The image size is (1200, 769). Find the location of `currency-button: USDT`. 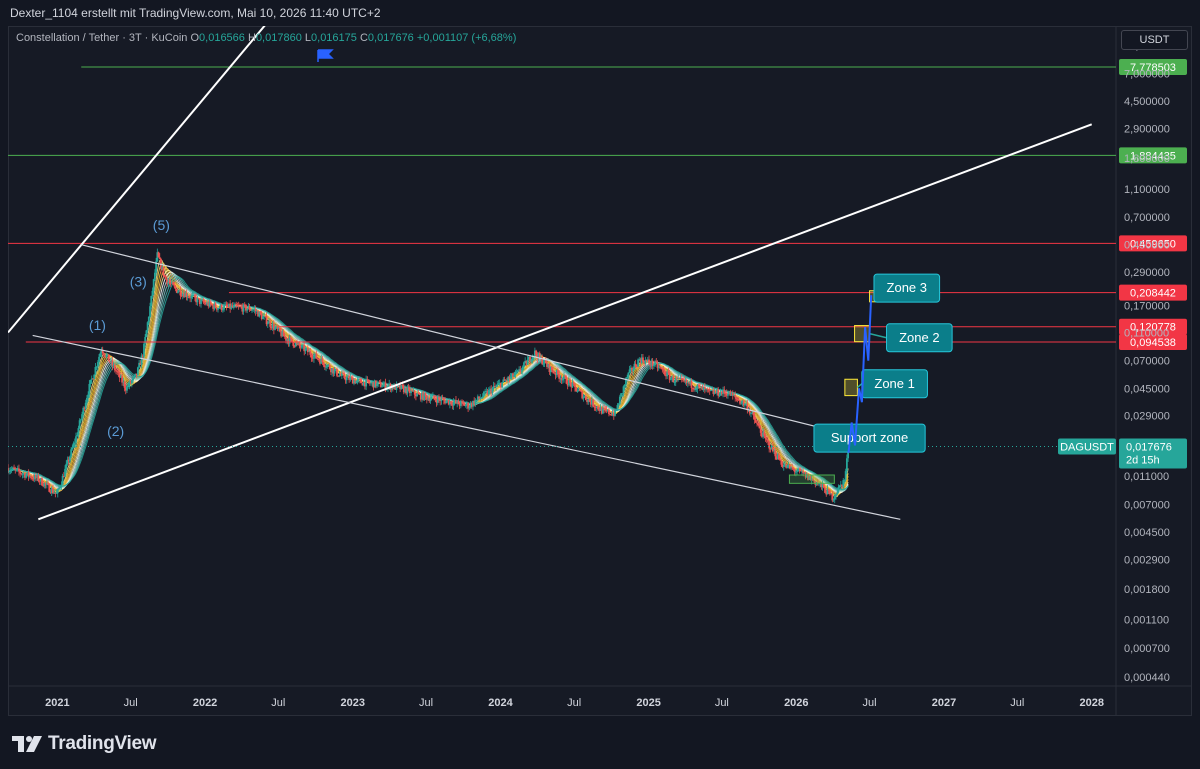

currency-button: USDT is located at coordinates (1154, 40).